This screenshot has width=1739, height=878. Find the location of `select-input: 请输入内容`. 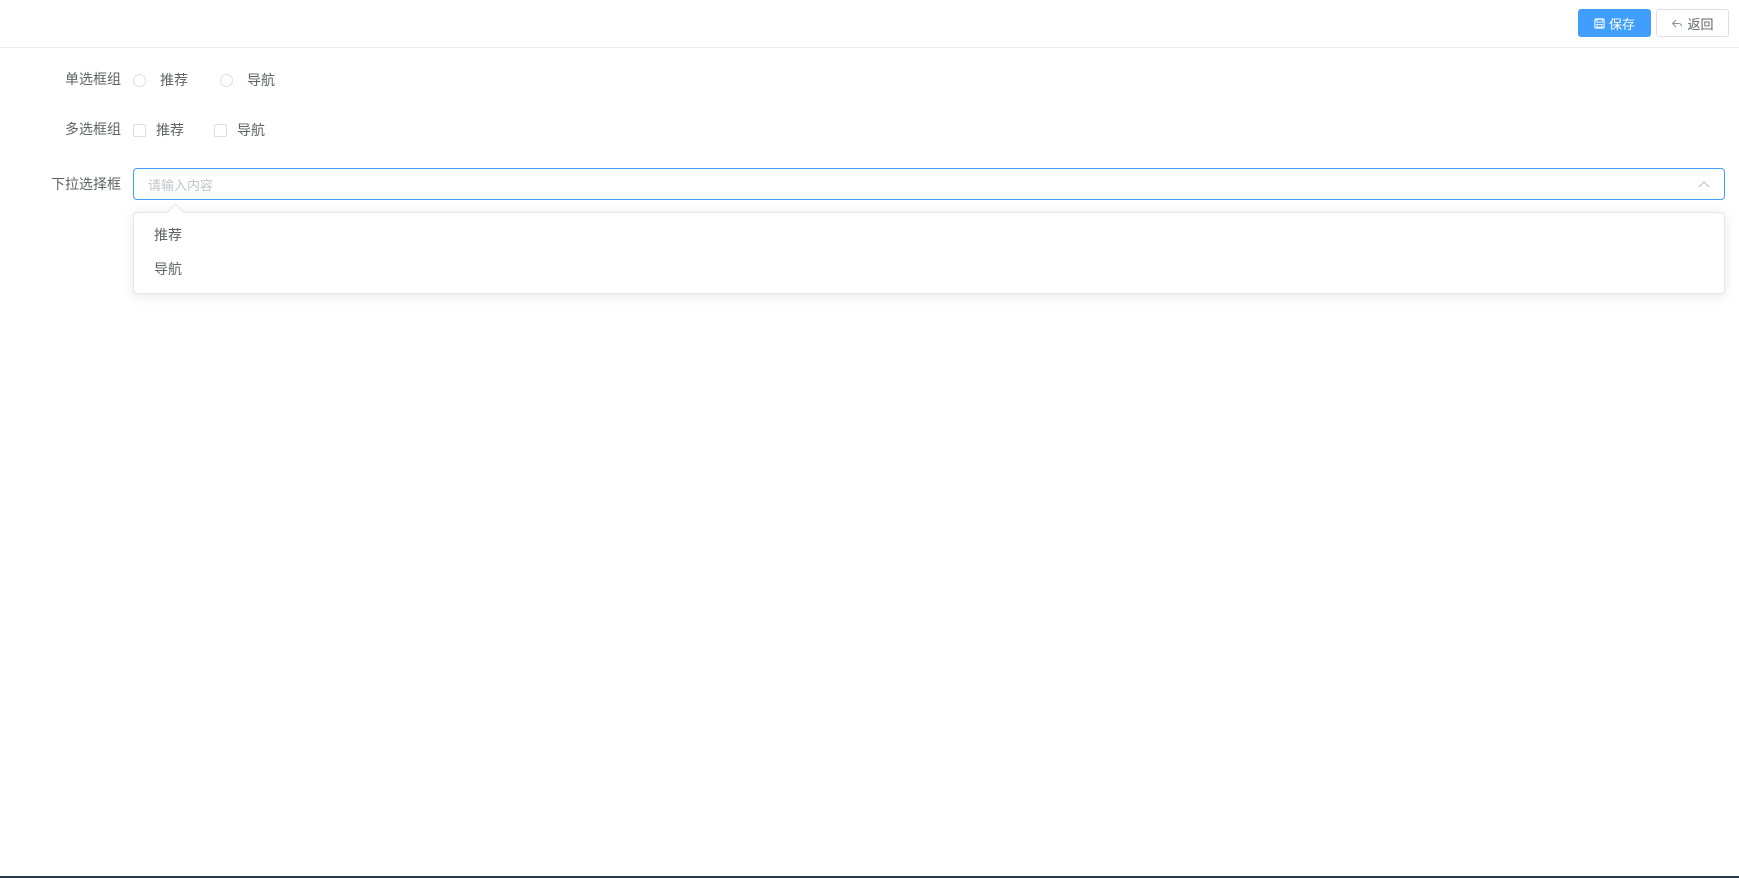

select-input: 请输入内容 is located at coordinates (929, 184).